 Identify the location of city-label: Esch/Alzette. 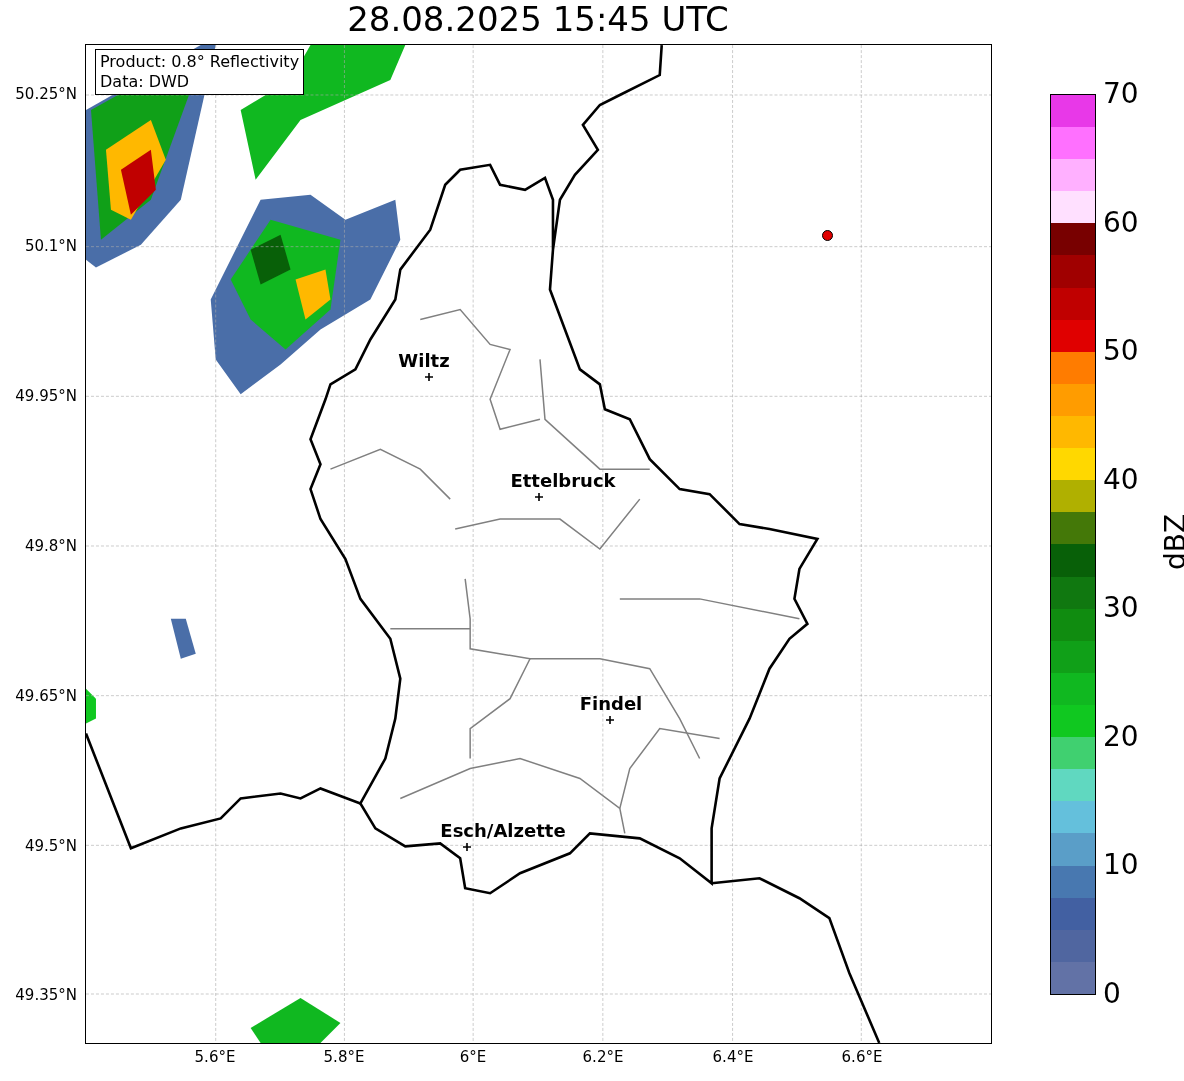
(503, 831).